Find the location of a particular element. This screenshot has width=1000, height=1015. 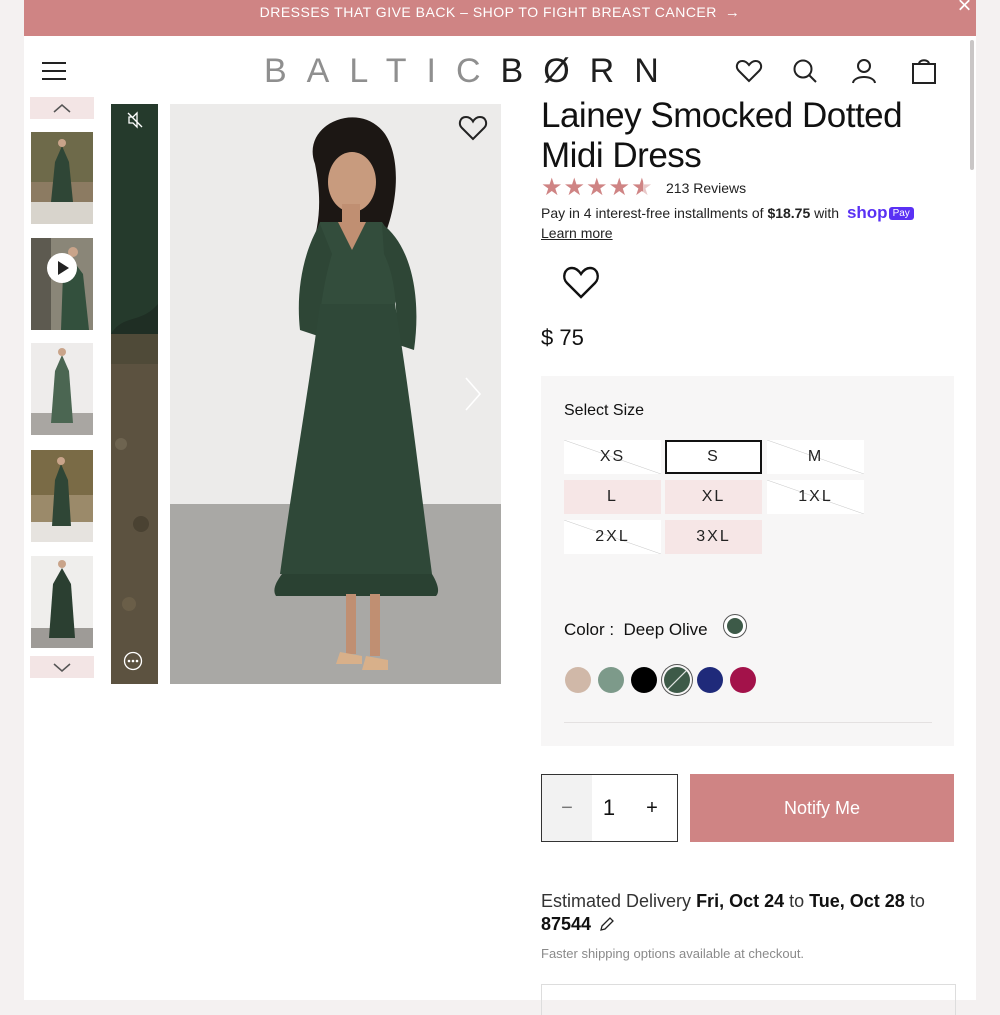

size-label: M is located at coordinates (815, 456).